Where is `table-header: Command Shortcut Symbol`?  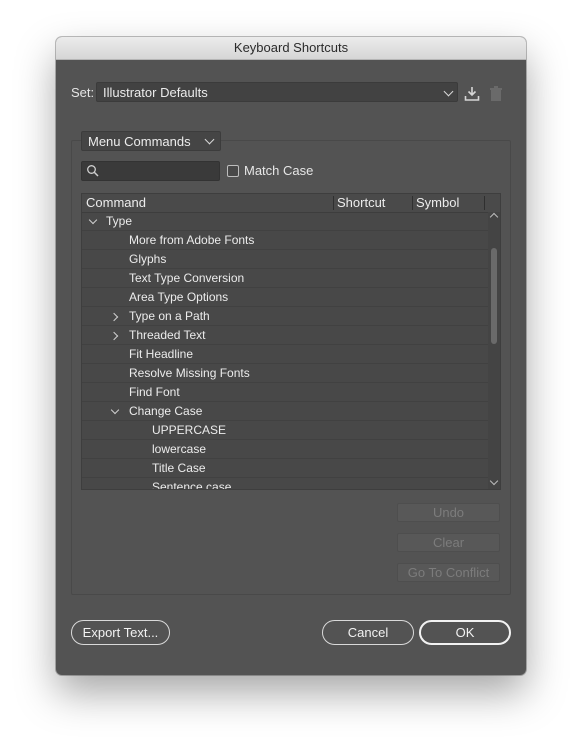 table-header: Command Shortcut Symbol is located at coordinates (291, 203).